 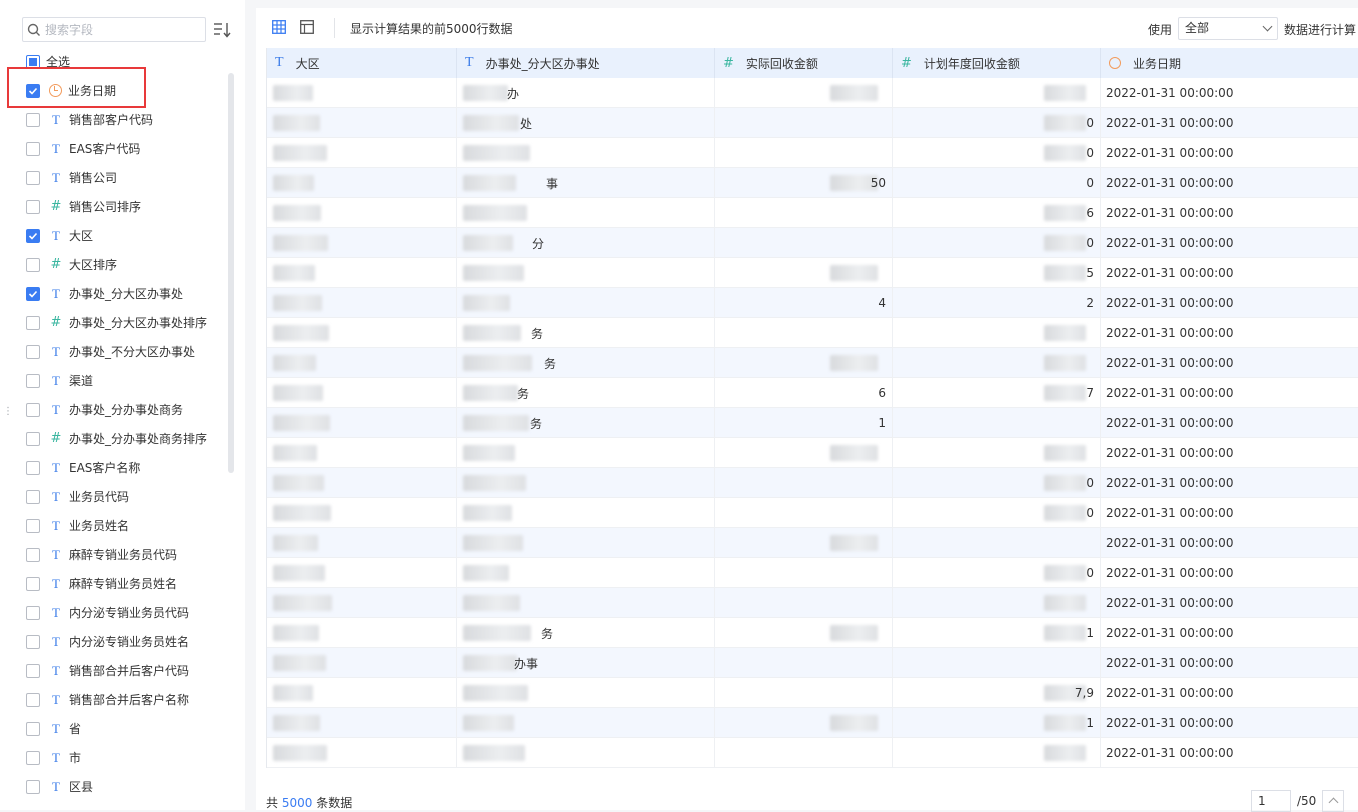 I want to click on field-item: # 办事处_分办事处商务排序, so click(x=116, y=438).